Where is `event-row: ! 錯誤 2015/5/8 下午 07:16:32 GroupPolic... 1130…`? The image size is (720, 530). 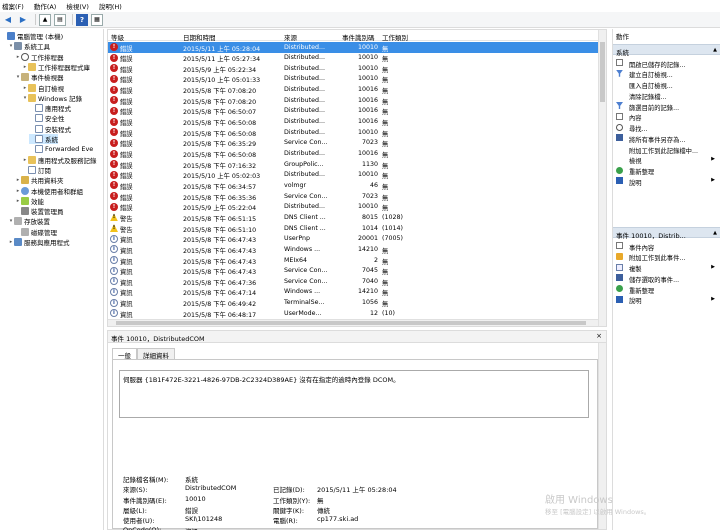
event-row: ! 錯誤 2015/5/8 下午 07:16:32 GroupPolic... 1130… is located at coordinates (353, 164).